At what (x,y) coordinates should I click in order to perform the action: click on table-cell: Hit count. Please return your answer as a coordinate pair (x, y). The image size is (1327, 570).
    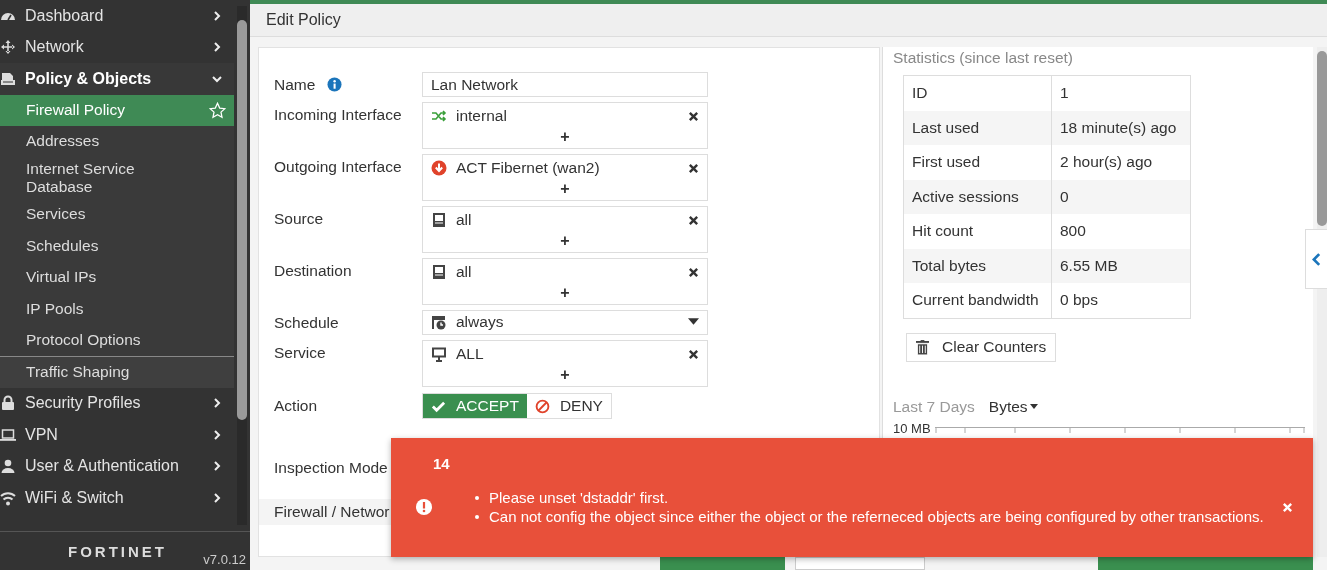
    Looking at the image, I should click on (977, 231).